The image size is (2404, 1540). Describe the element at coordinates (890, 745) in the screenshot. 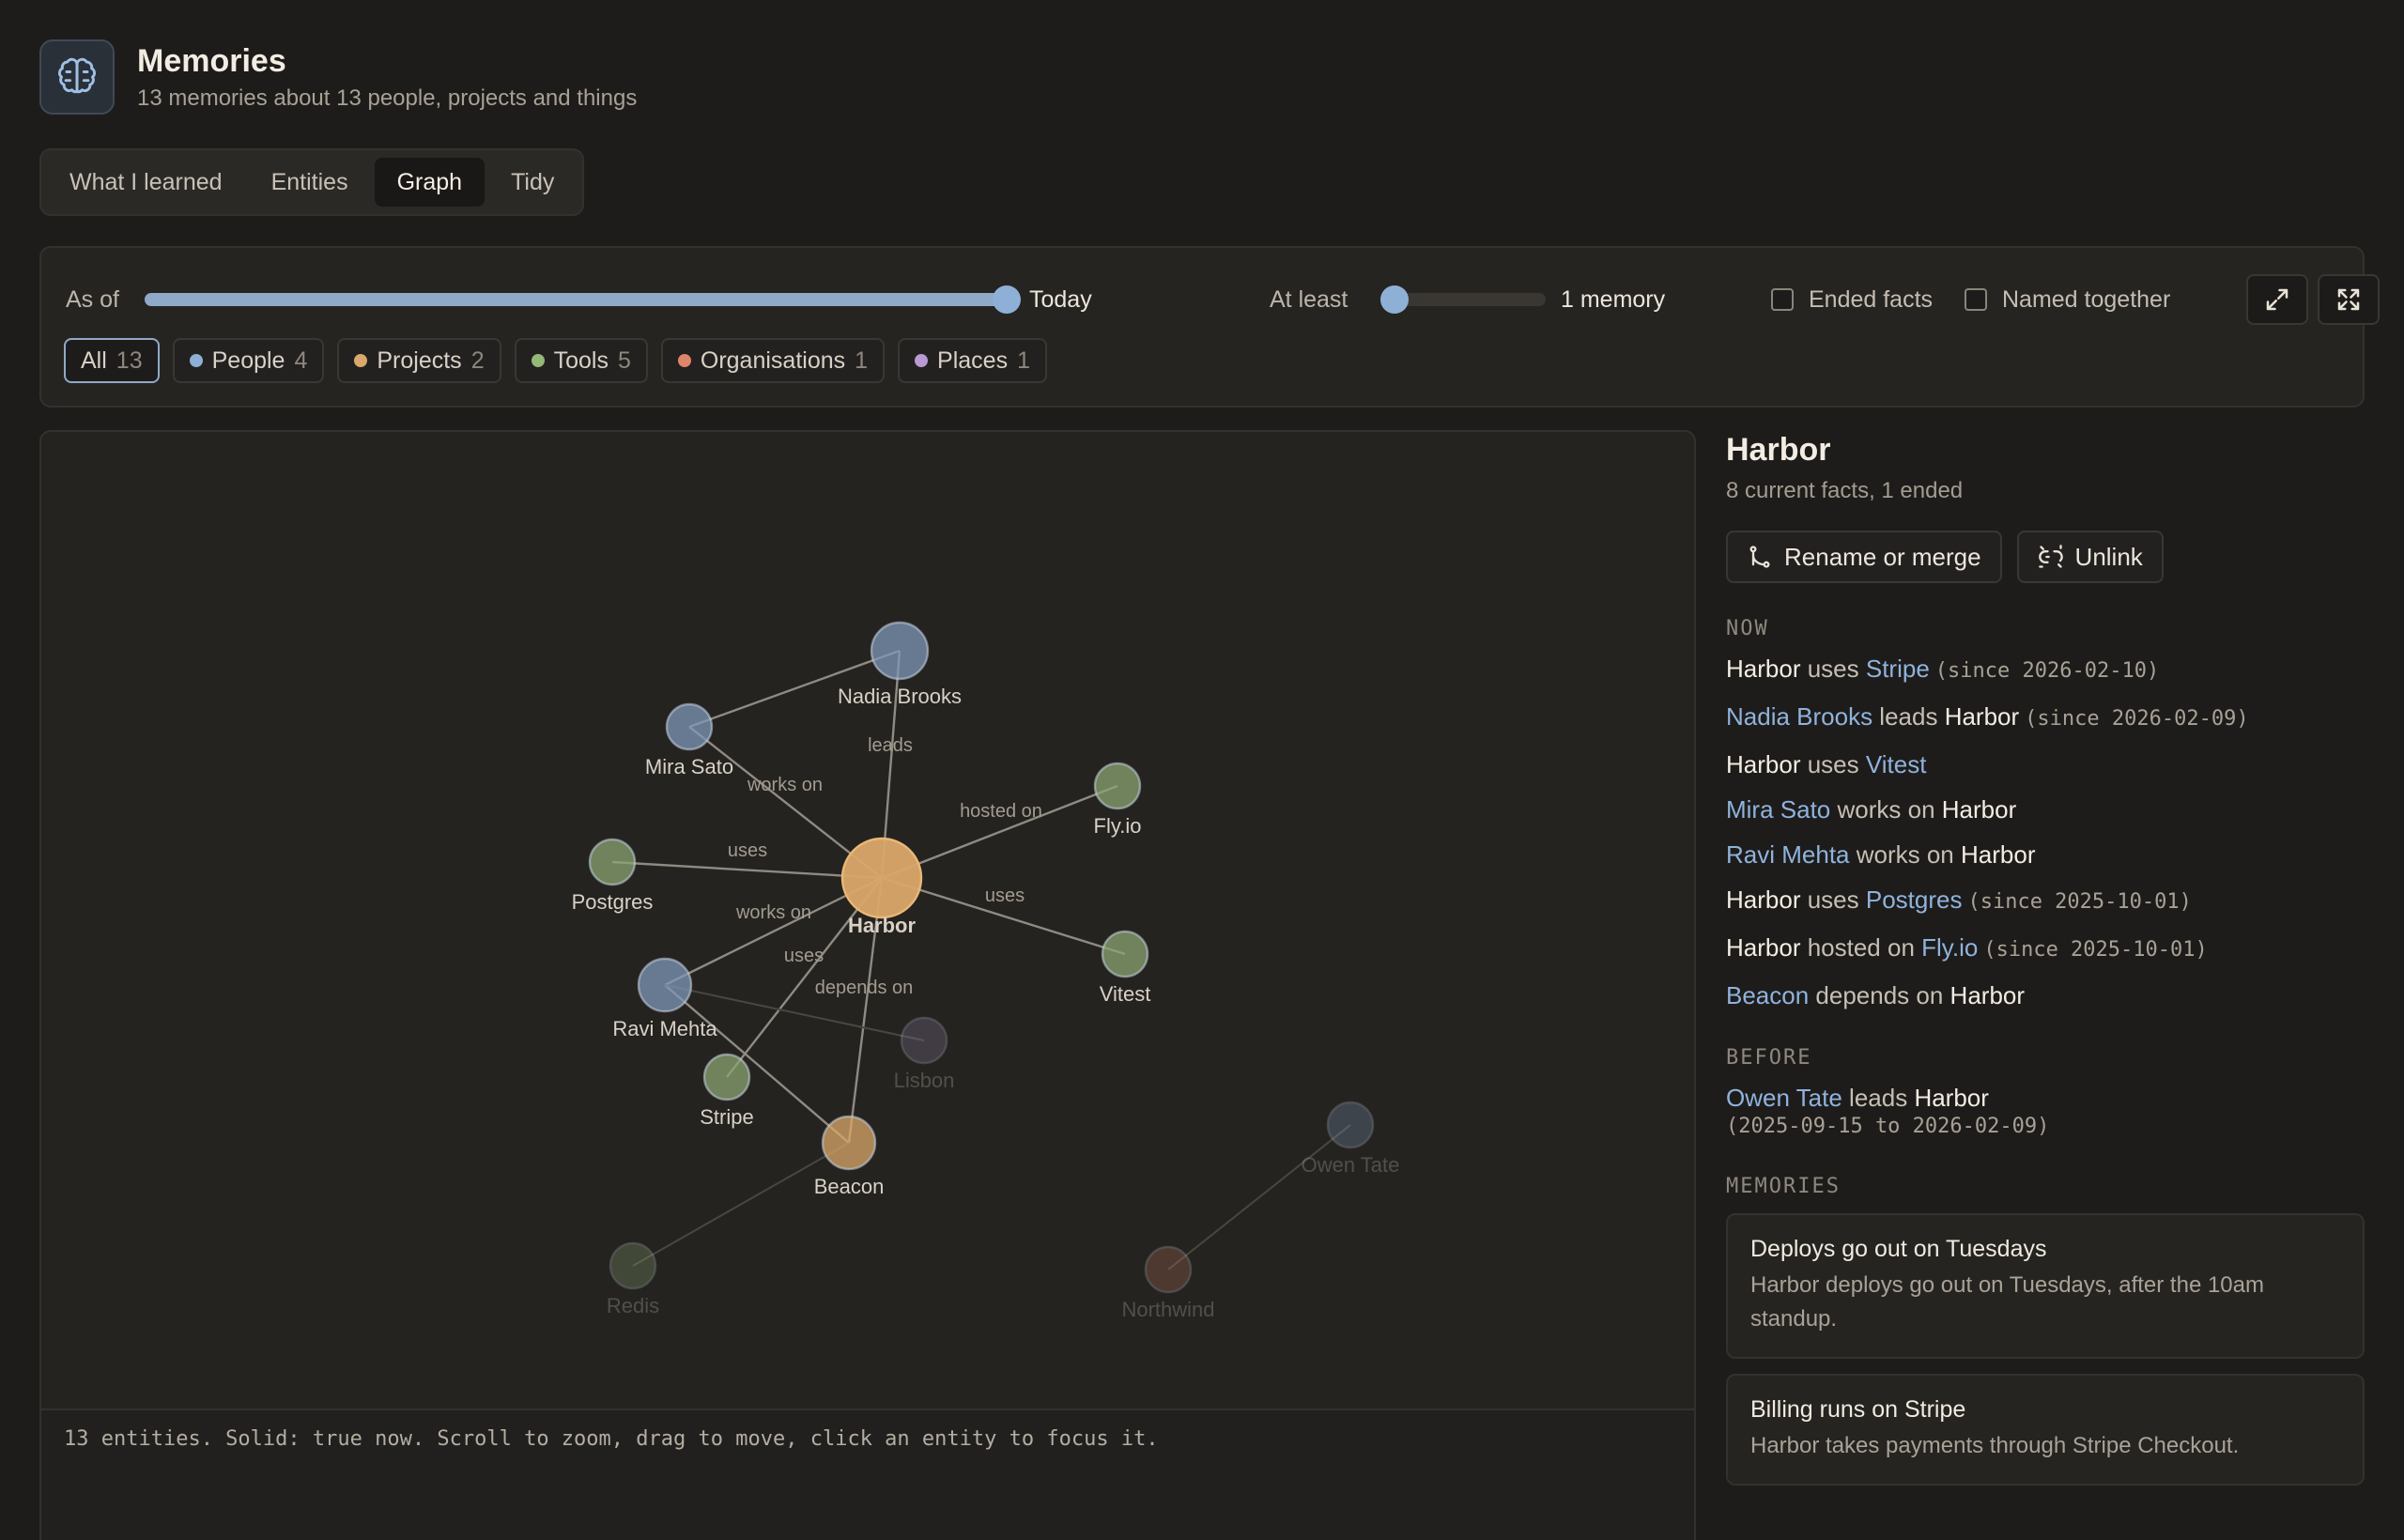

I see `graph-edge-label: leads` at that location.